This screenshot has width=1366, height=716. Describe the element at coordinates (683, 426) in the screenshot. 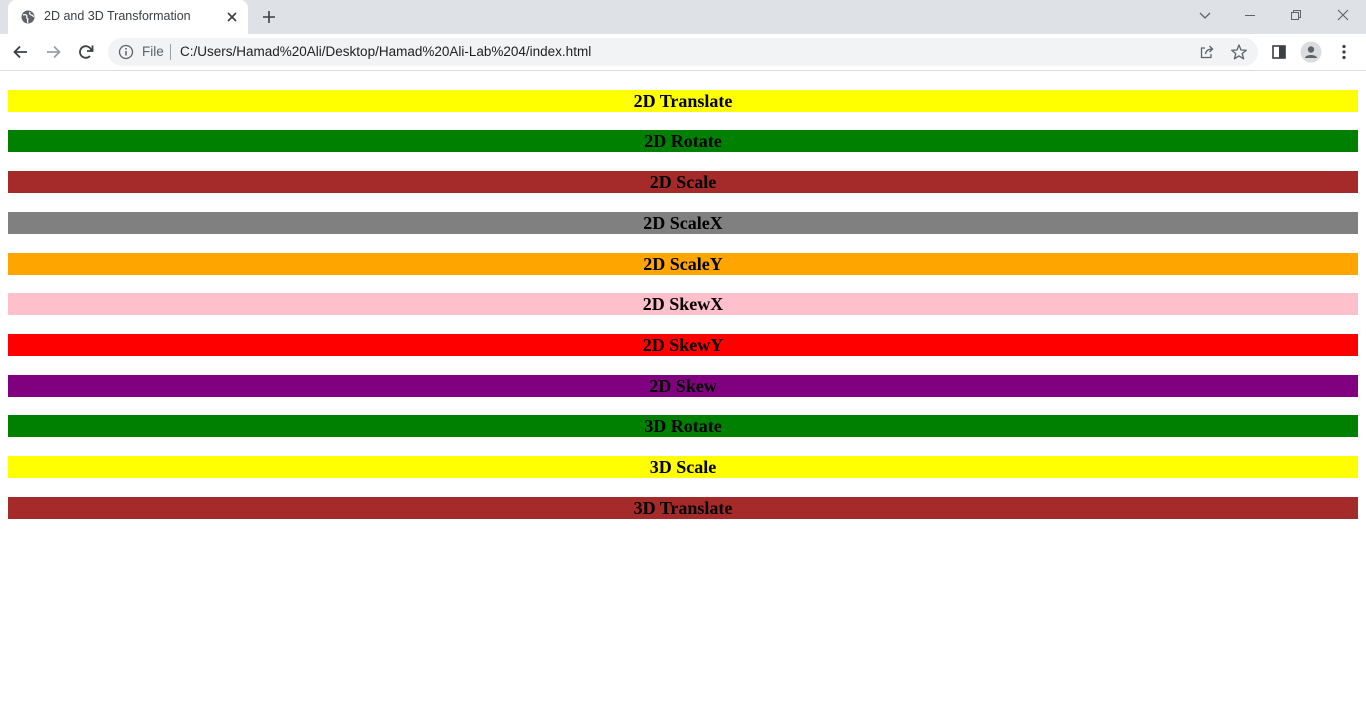

I see `rotate-3d-bar: 3D Rotate` at that location.